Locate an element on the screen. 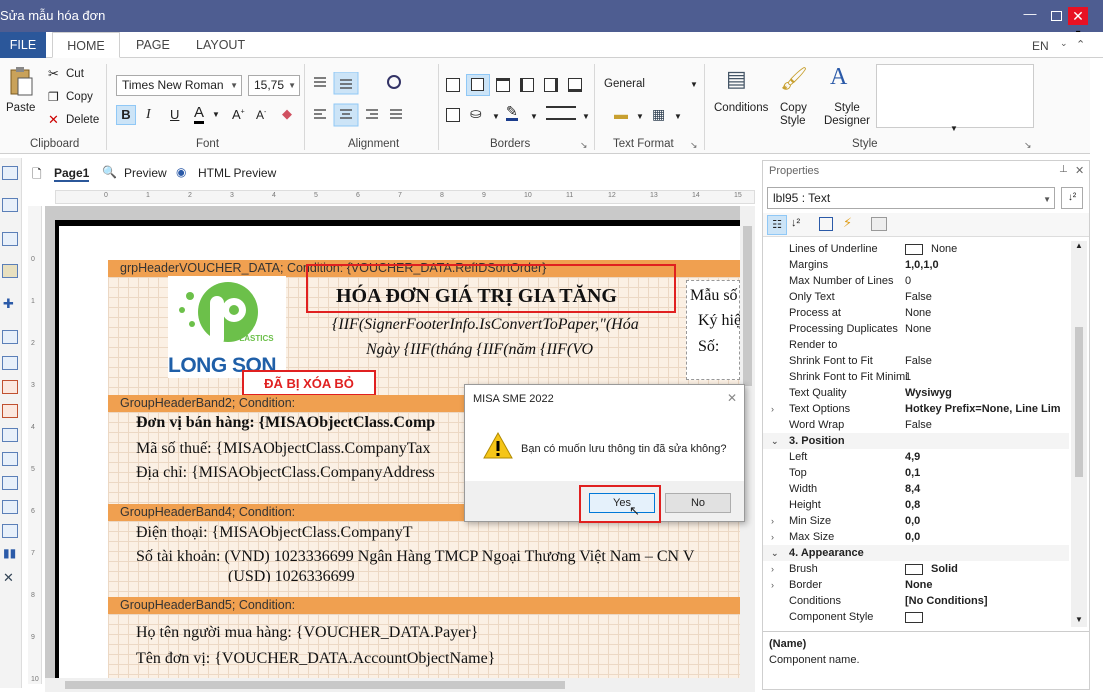 The image size is (1103, 695). font-name-select: Times New Roman ▼ is located at coordinates (179, 85).